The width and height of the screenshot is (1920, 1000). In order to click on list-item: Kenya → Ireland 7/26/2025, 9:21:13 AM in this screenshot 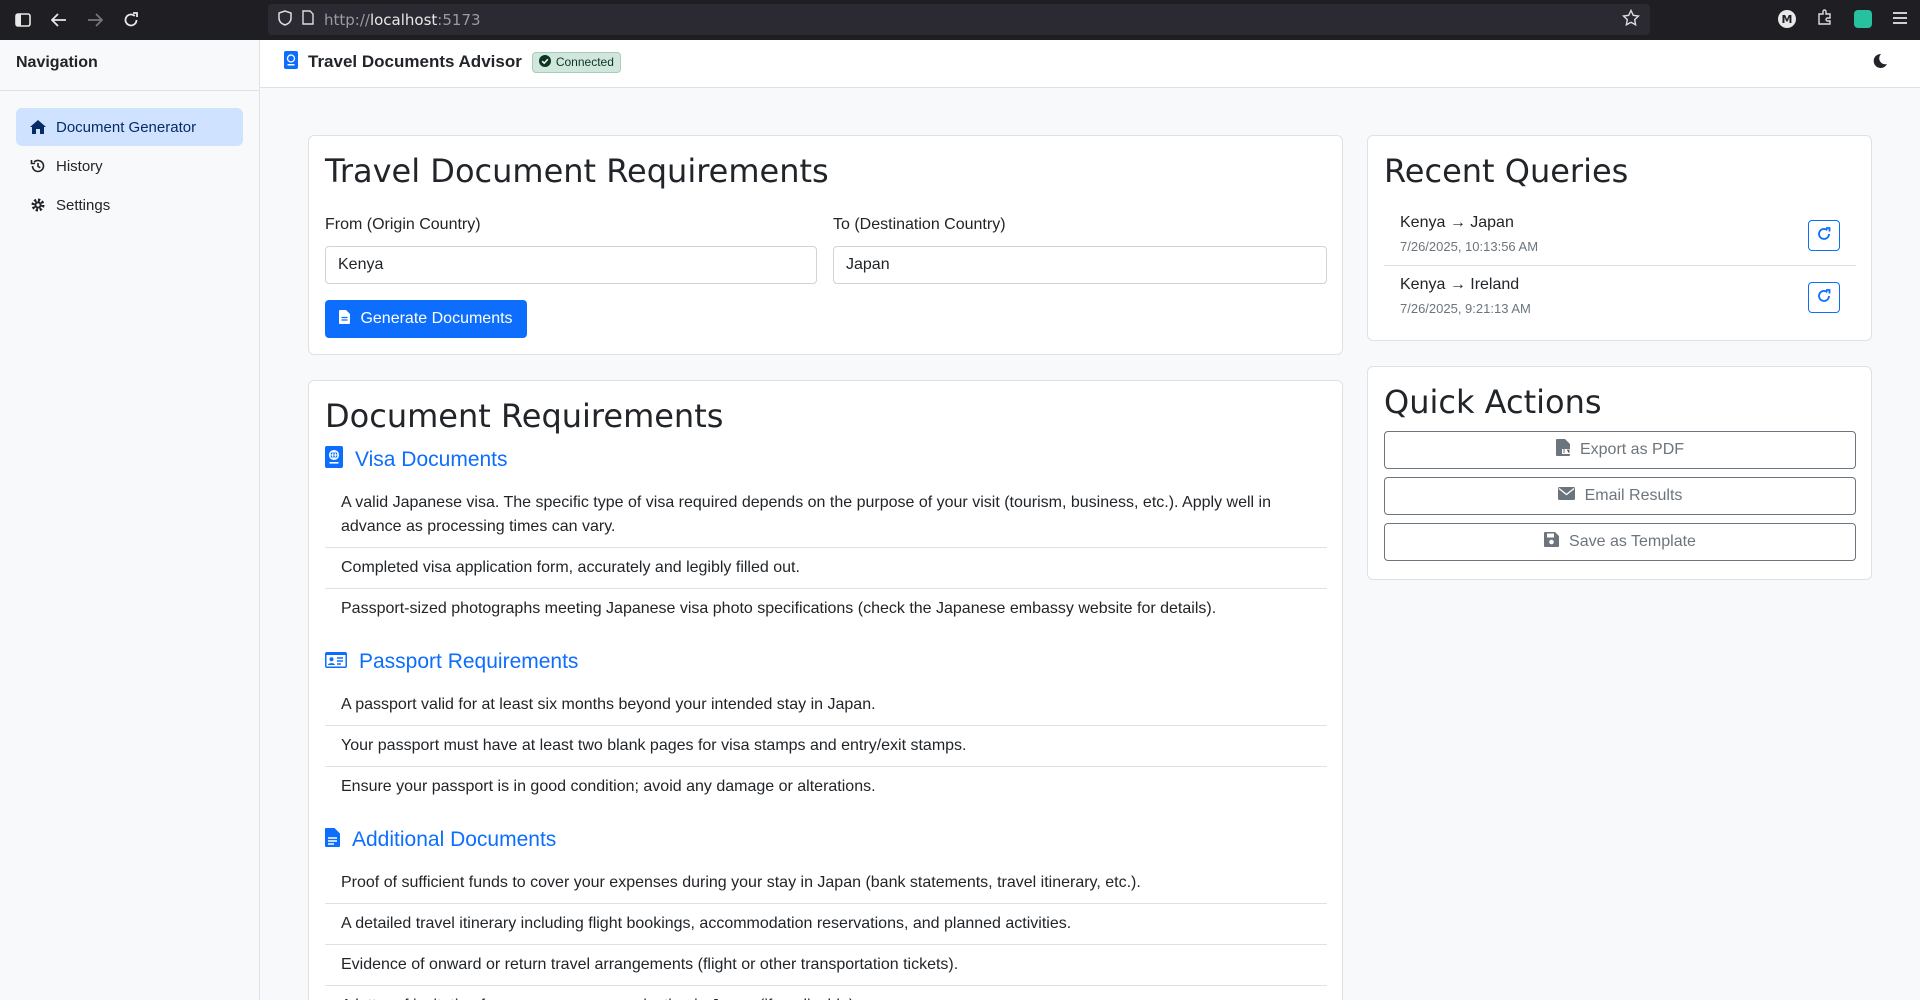, I will do `click(1620, 297)`.